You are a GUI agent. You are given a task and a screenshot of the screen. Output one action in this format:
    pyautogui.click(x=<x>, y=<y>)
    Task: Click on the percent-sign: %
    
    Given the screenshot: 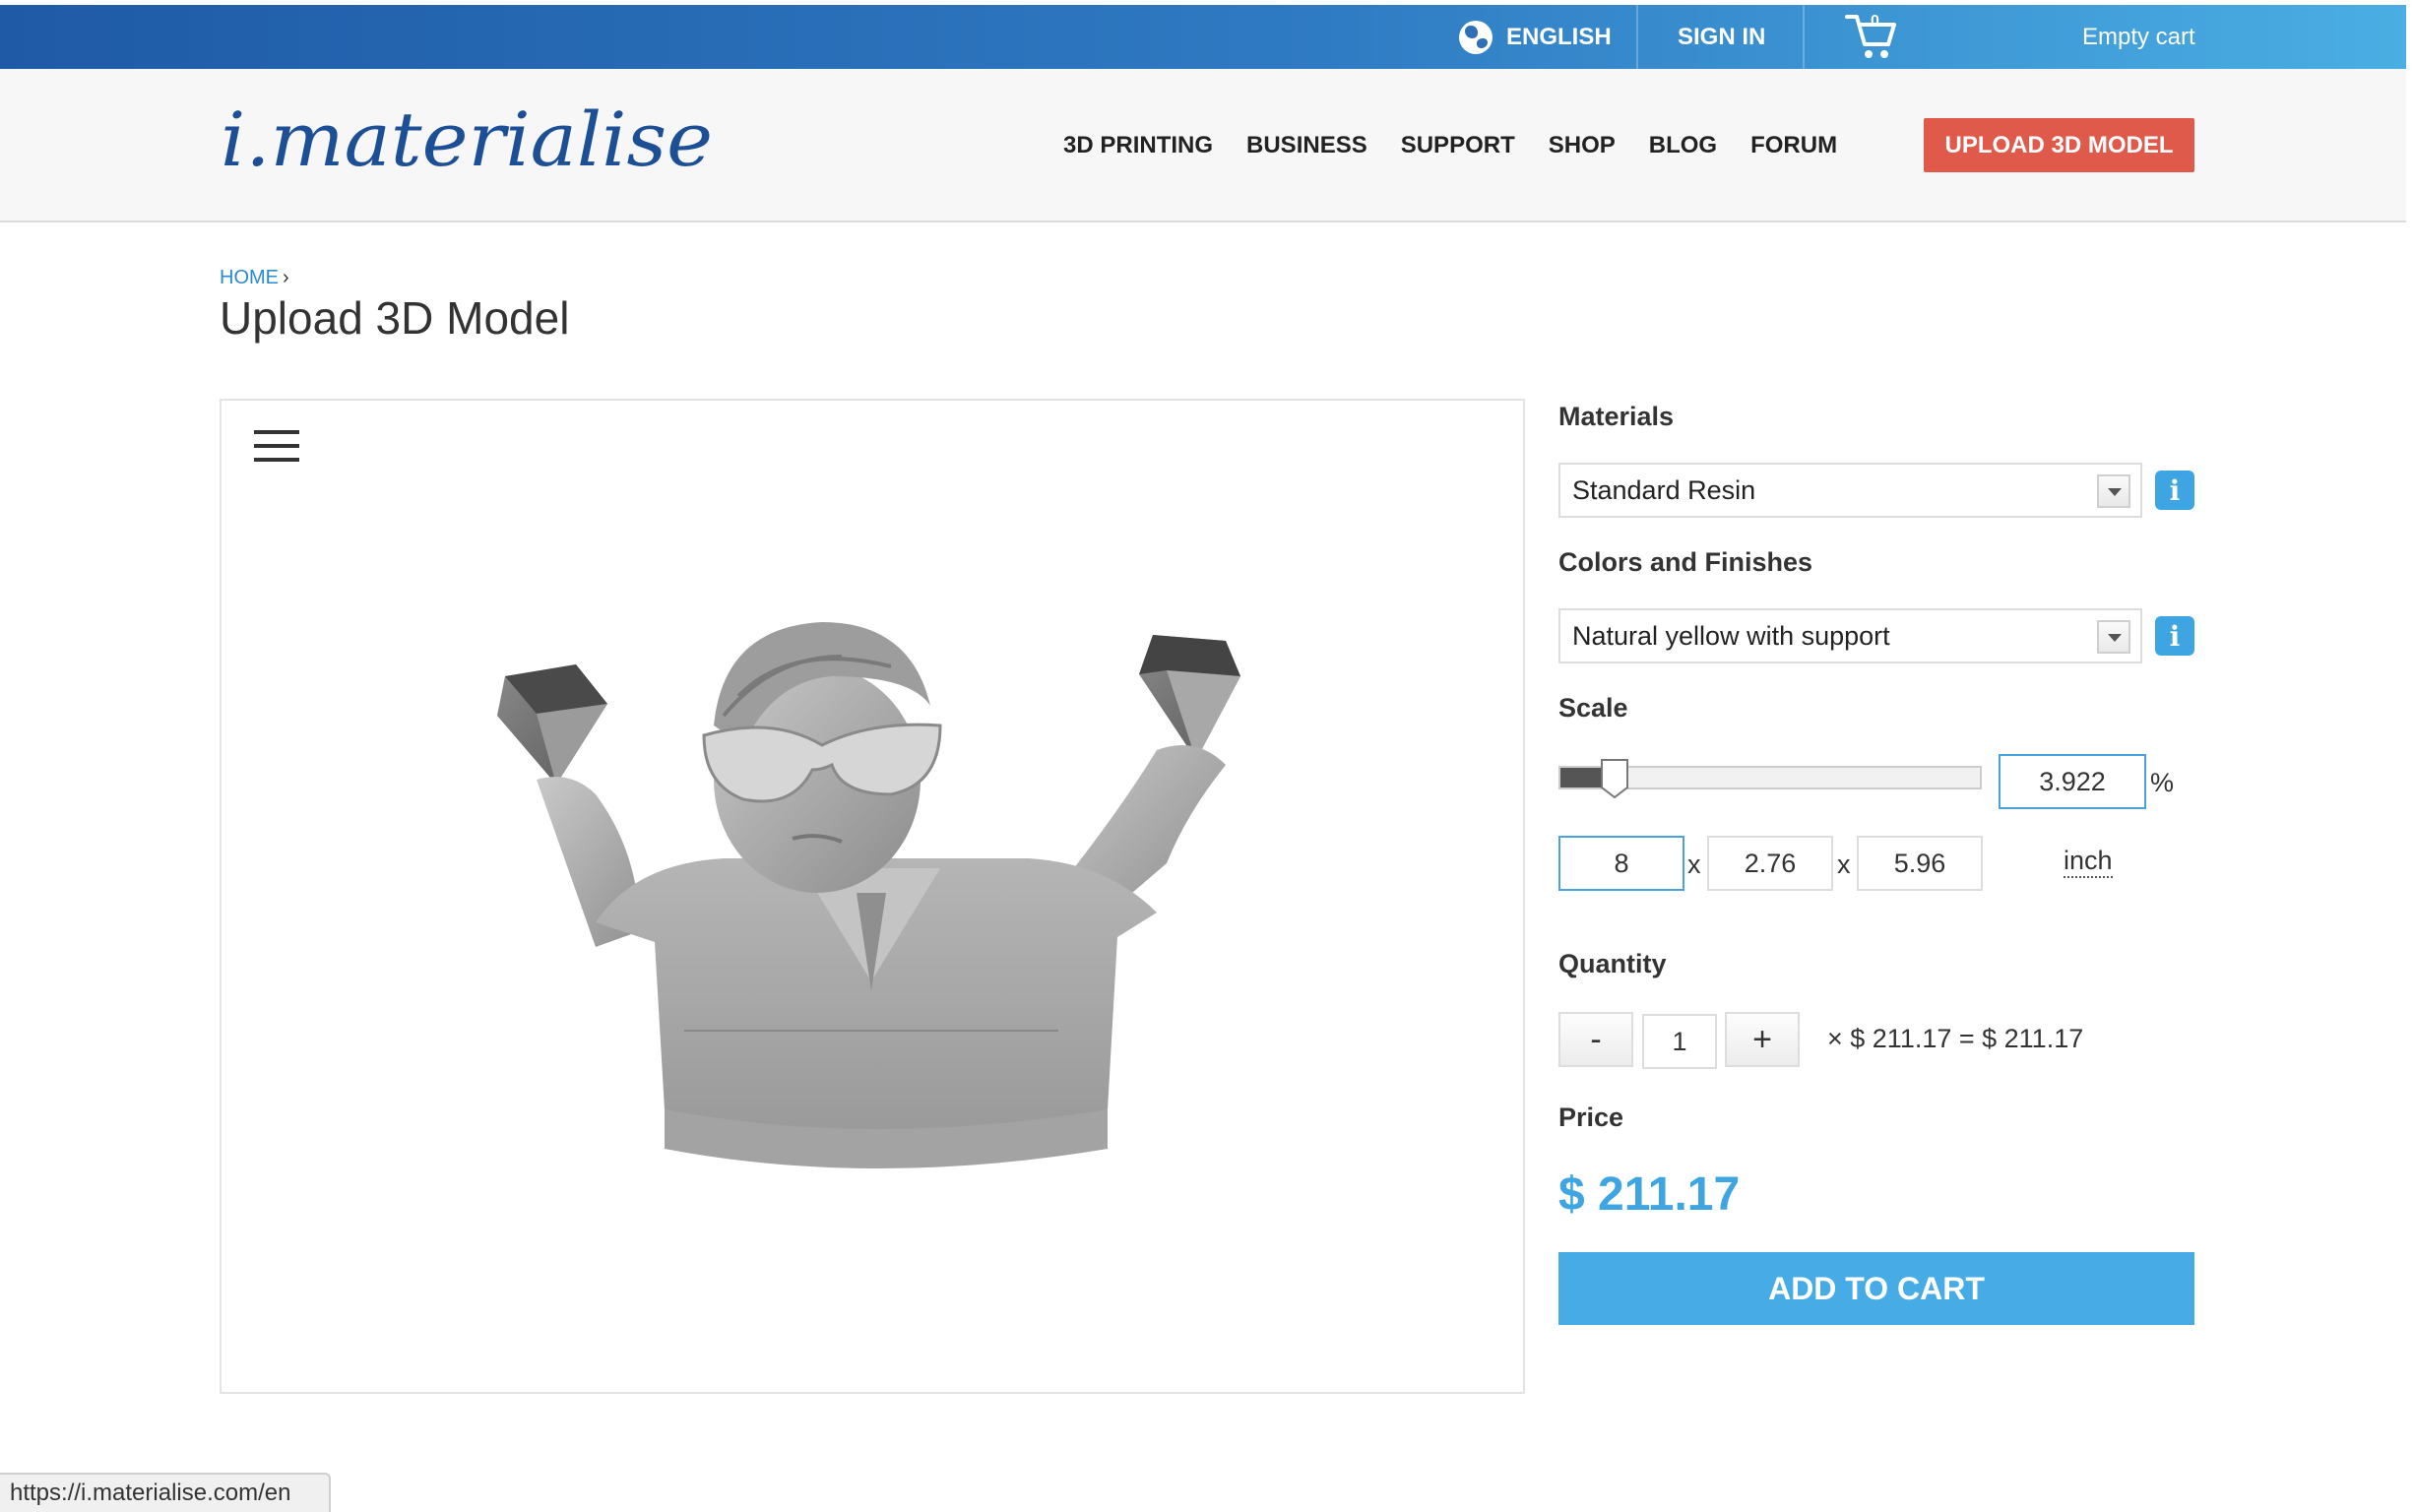 What is the action you would take?
    pyautogui.click(x=2162, y=782)
    